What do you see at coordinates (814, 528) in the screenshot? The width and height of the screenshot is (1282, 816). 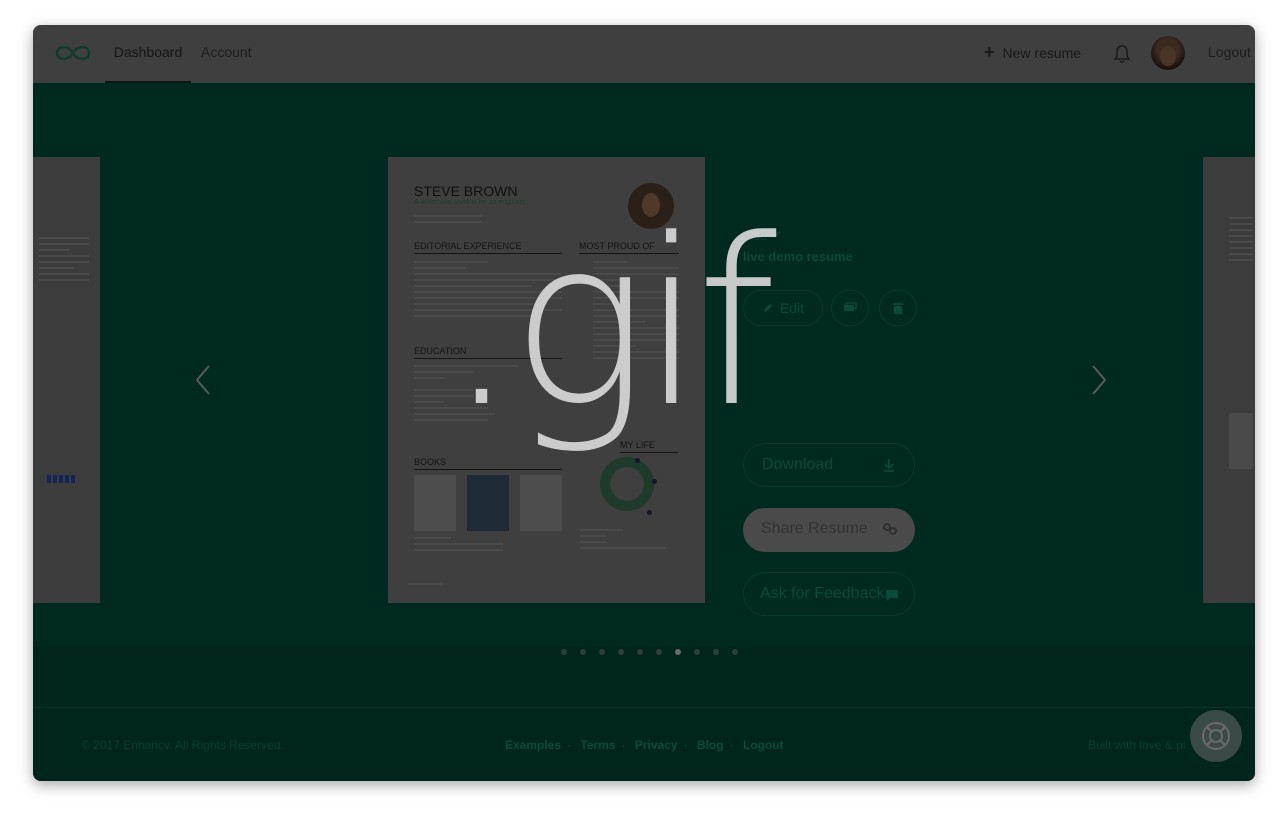 I see `share-label: Share Resume` at bounding box center [814, 528].